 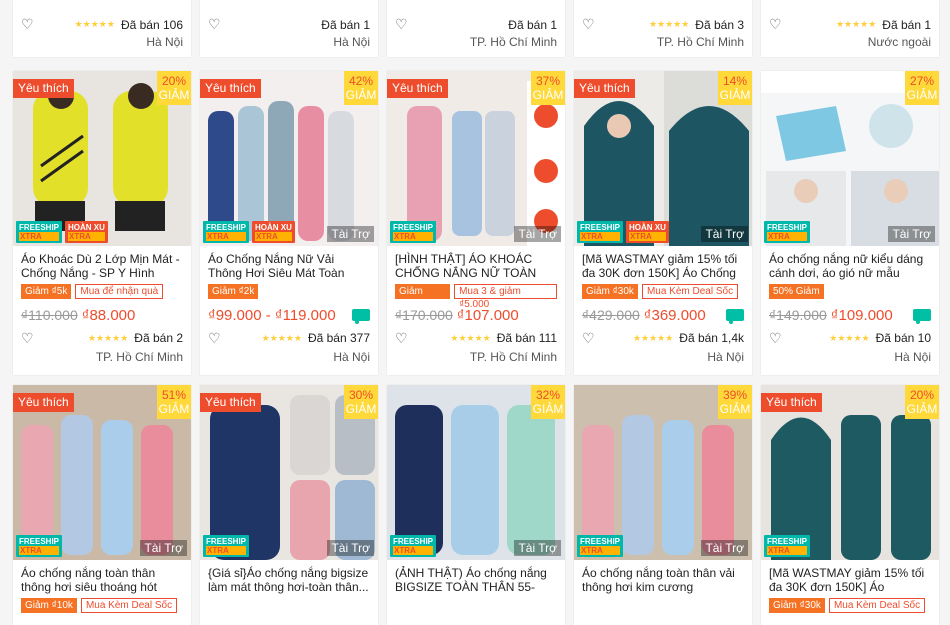 I want to click on product-card-top-1: ♡ ★★★★★ Đã bán 106 Hà Nội, so click(x=102, y=28).